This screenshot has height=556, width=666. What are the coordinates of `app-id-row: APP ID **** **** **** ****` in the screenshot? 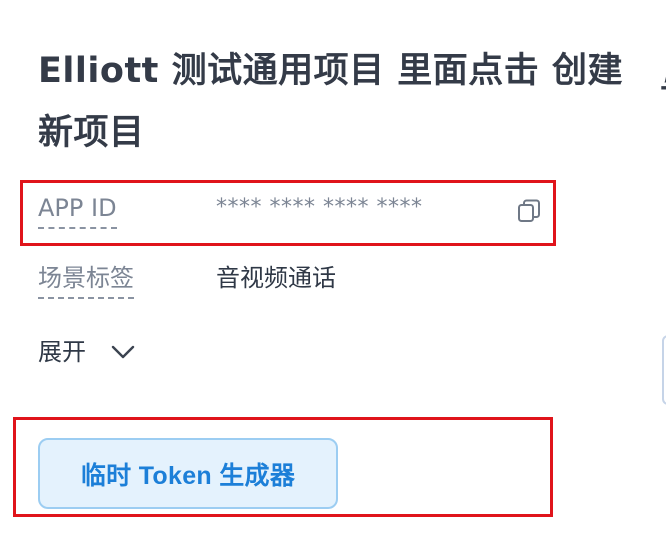 It's located at (290, 211).